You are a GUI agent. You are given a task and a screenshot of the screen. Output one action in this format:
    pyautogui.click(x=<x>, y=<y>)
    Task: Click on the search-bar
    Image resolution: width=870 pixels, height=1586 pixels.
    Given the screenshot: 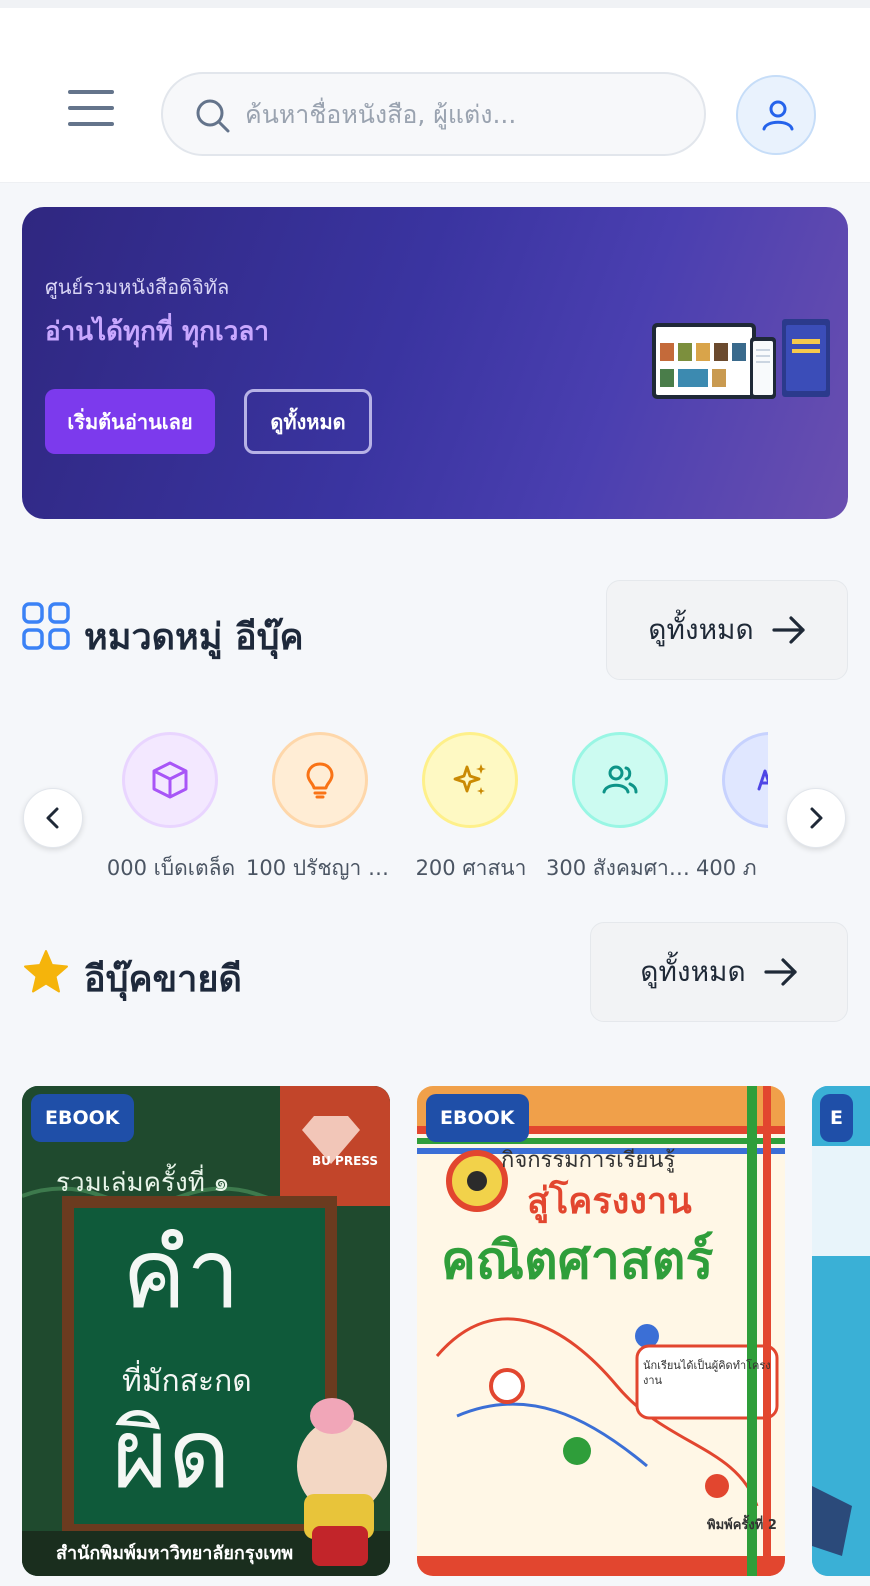 What is the action you would take?
    pyautogui.click(x=433, y=114)
    